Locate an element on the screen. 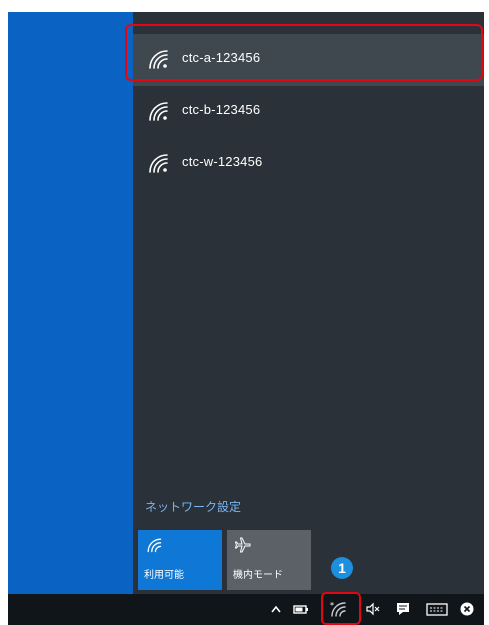  chevron-up-icon is located at coordinates (276, 609).